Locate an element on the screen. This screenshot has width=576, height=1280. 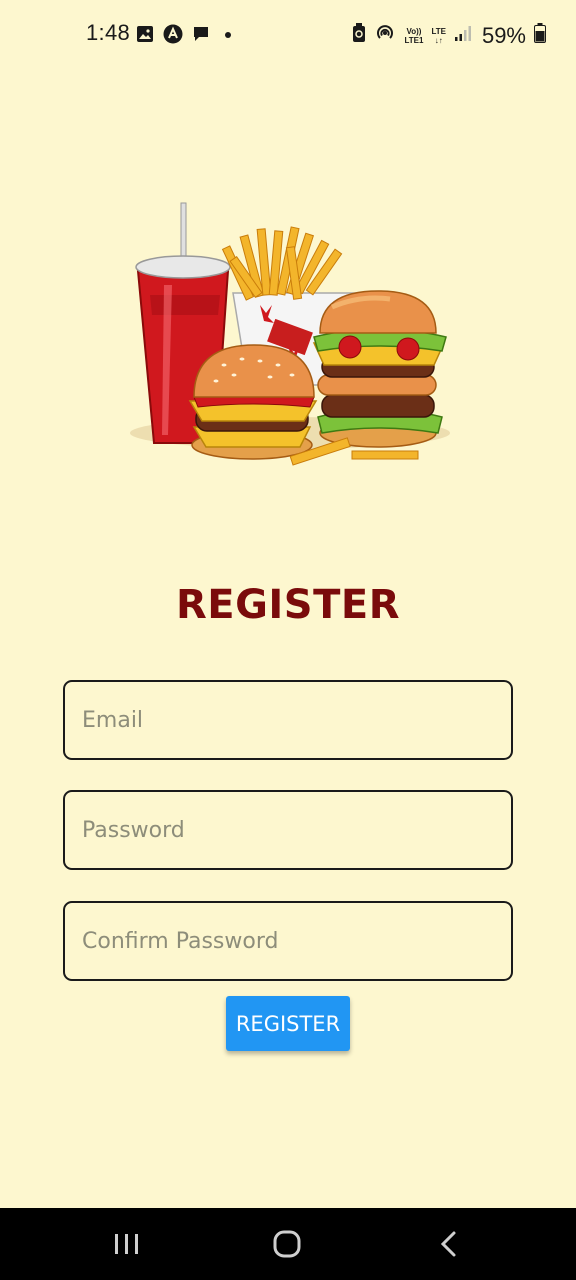
recents-icon is located at coordinates (127, 1246).